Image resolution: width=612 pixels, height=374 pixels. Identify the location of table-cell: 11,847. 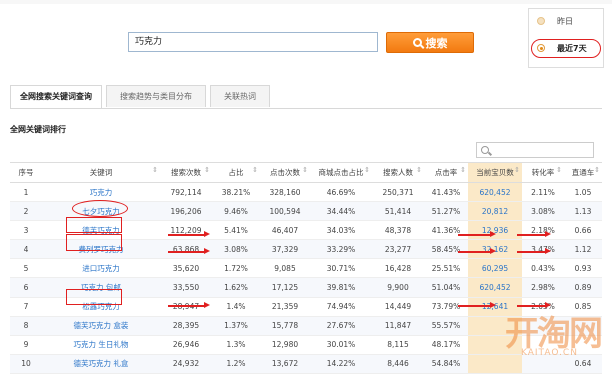
(398, 326).